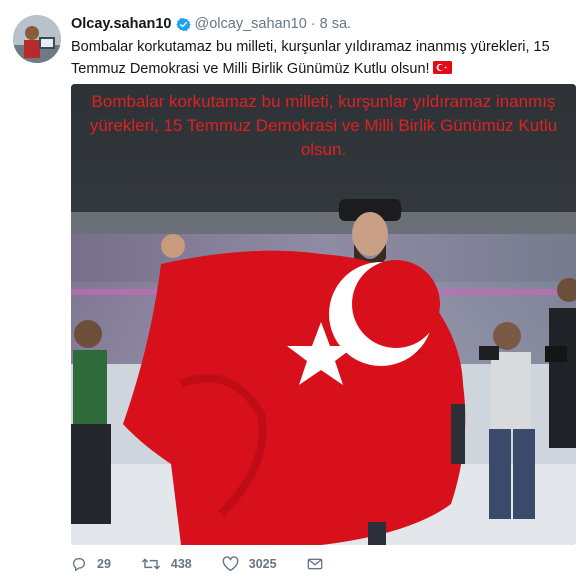 The width and height of the screenshot is (583, 580). What do you see at coordinates (104, 564) in the screenshot?
I see `reply-count: 29` at bounding box center [104, 564].